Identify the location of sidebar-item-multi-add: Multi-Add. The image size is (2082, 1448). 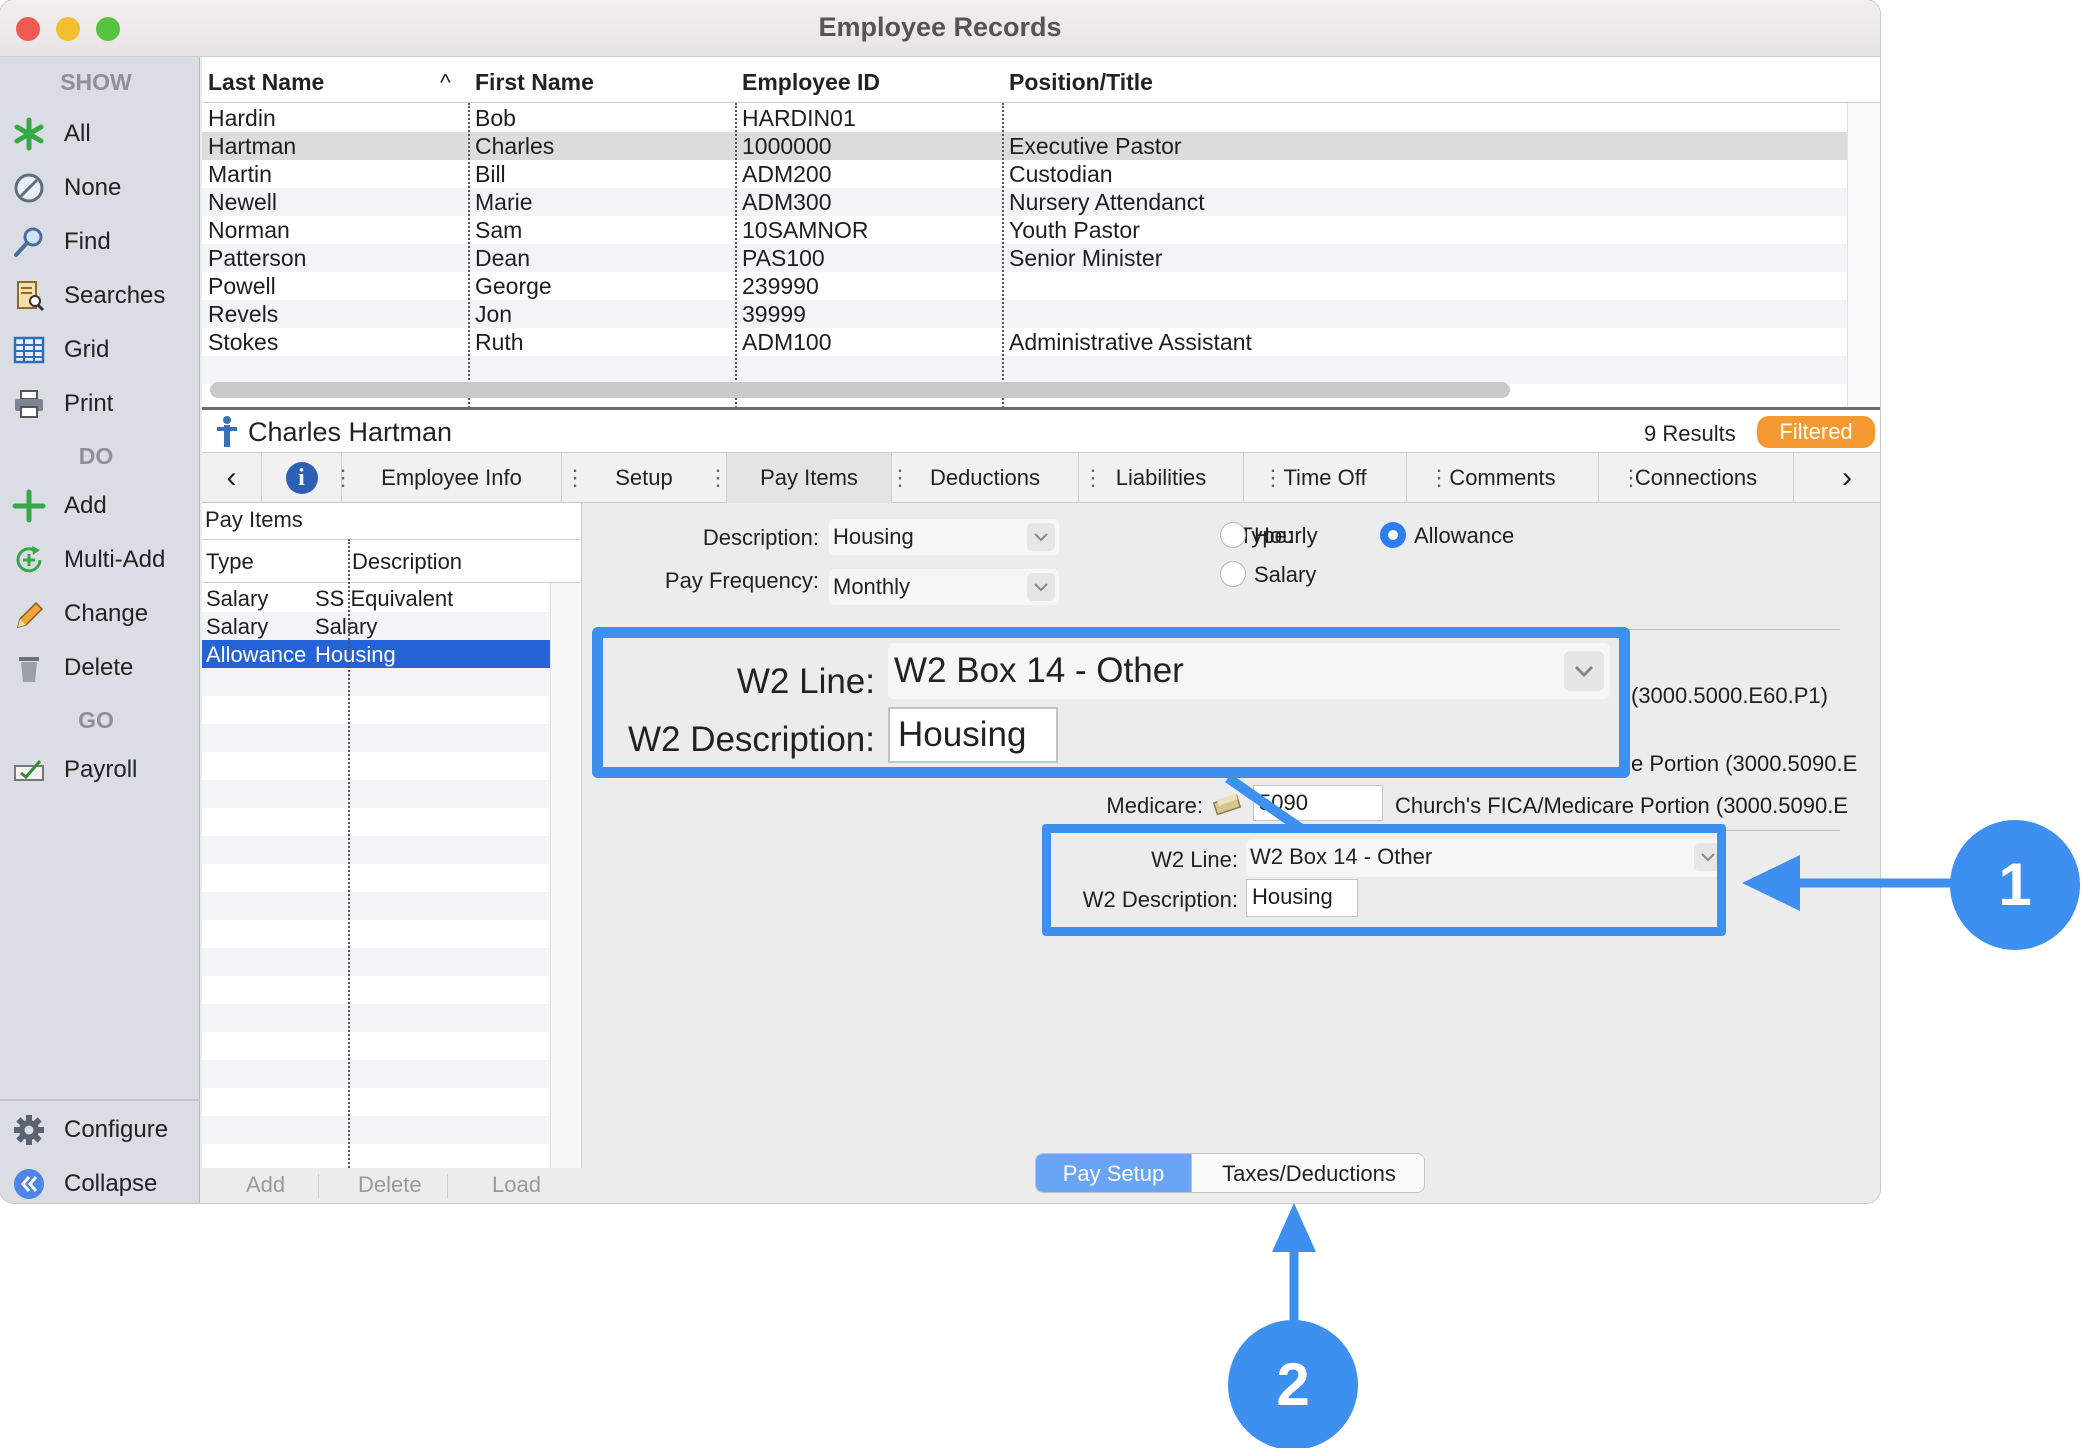
(88, 560).